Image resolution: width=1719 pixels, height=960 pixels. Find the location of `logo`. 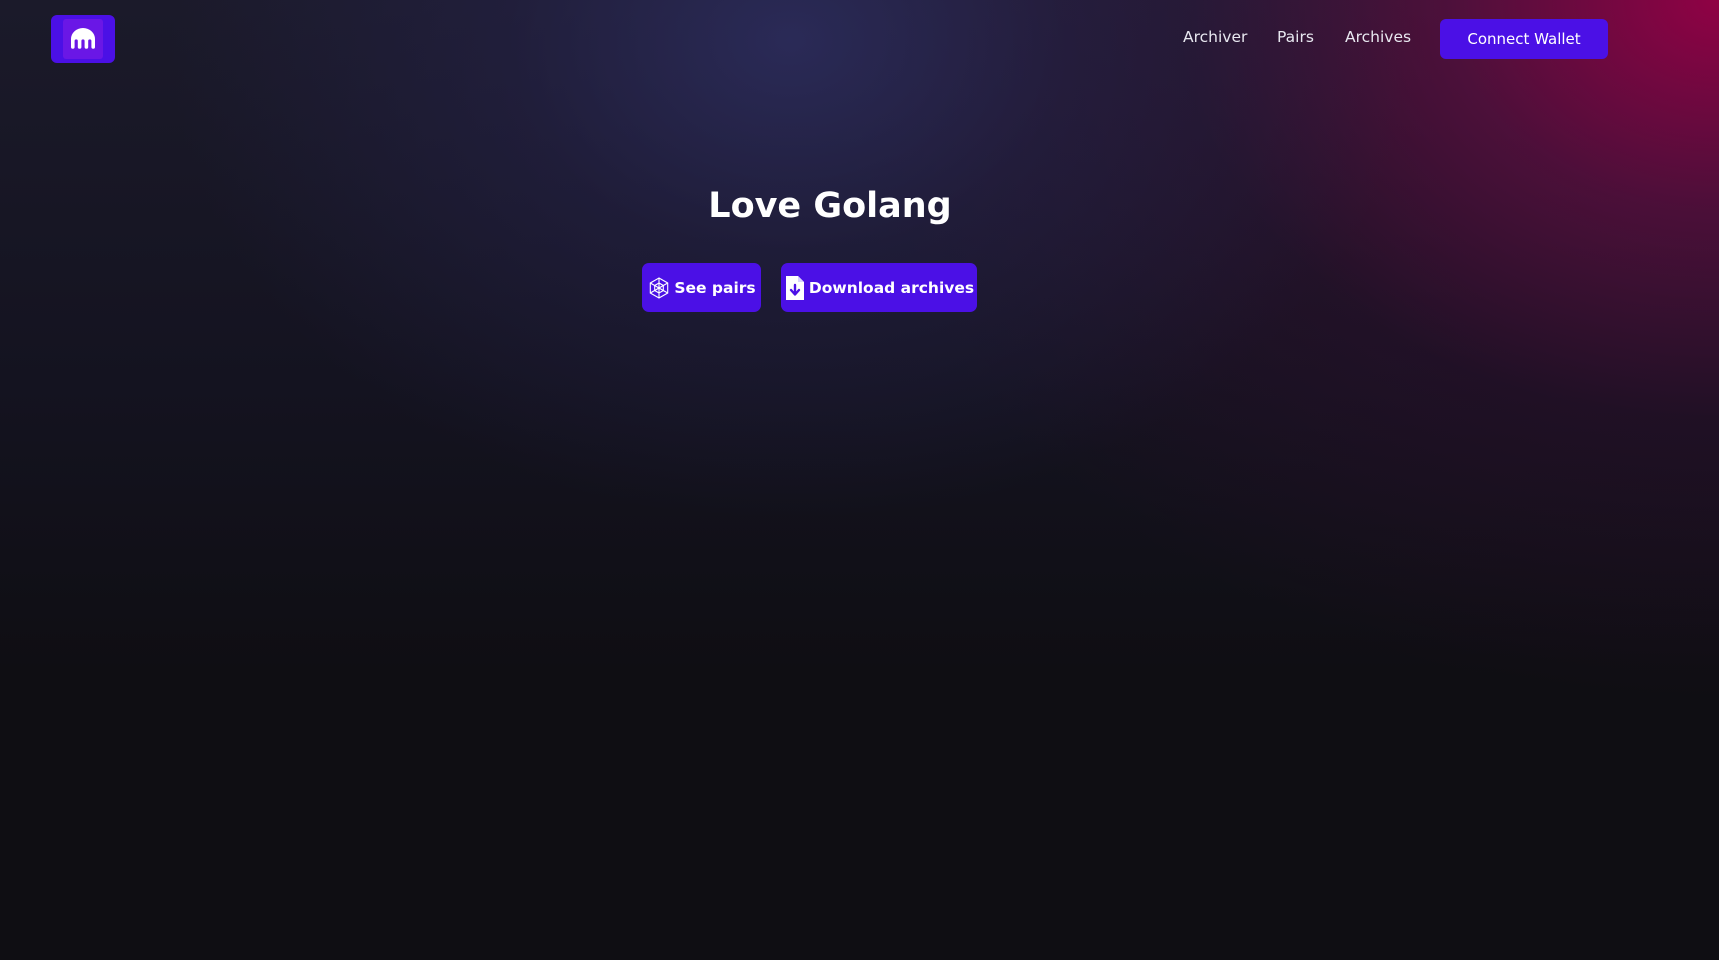

logo is located at coordinates (83, 39).